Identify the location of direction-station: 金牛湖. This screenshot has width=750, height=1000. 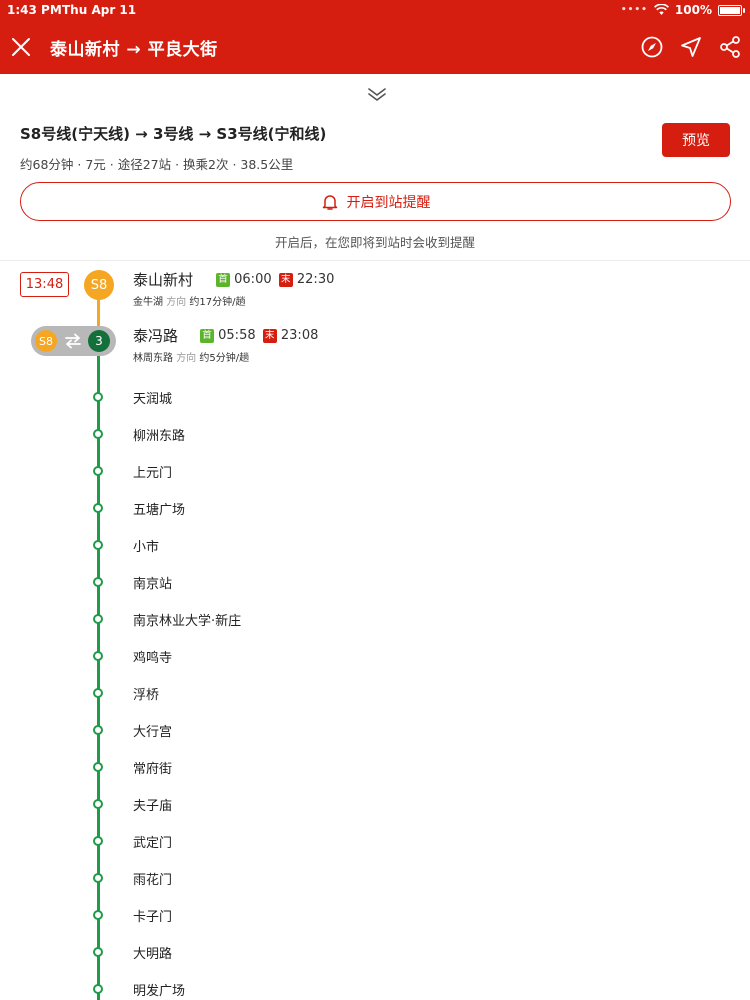
(148, 302).